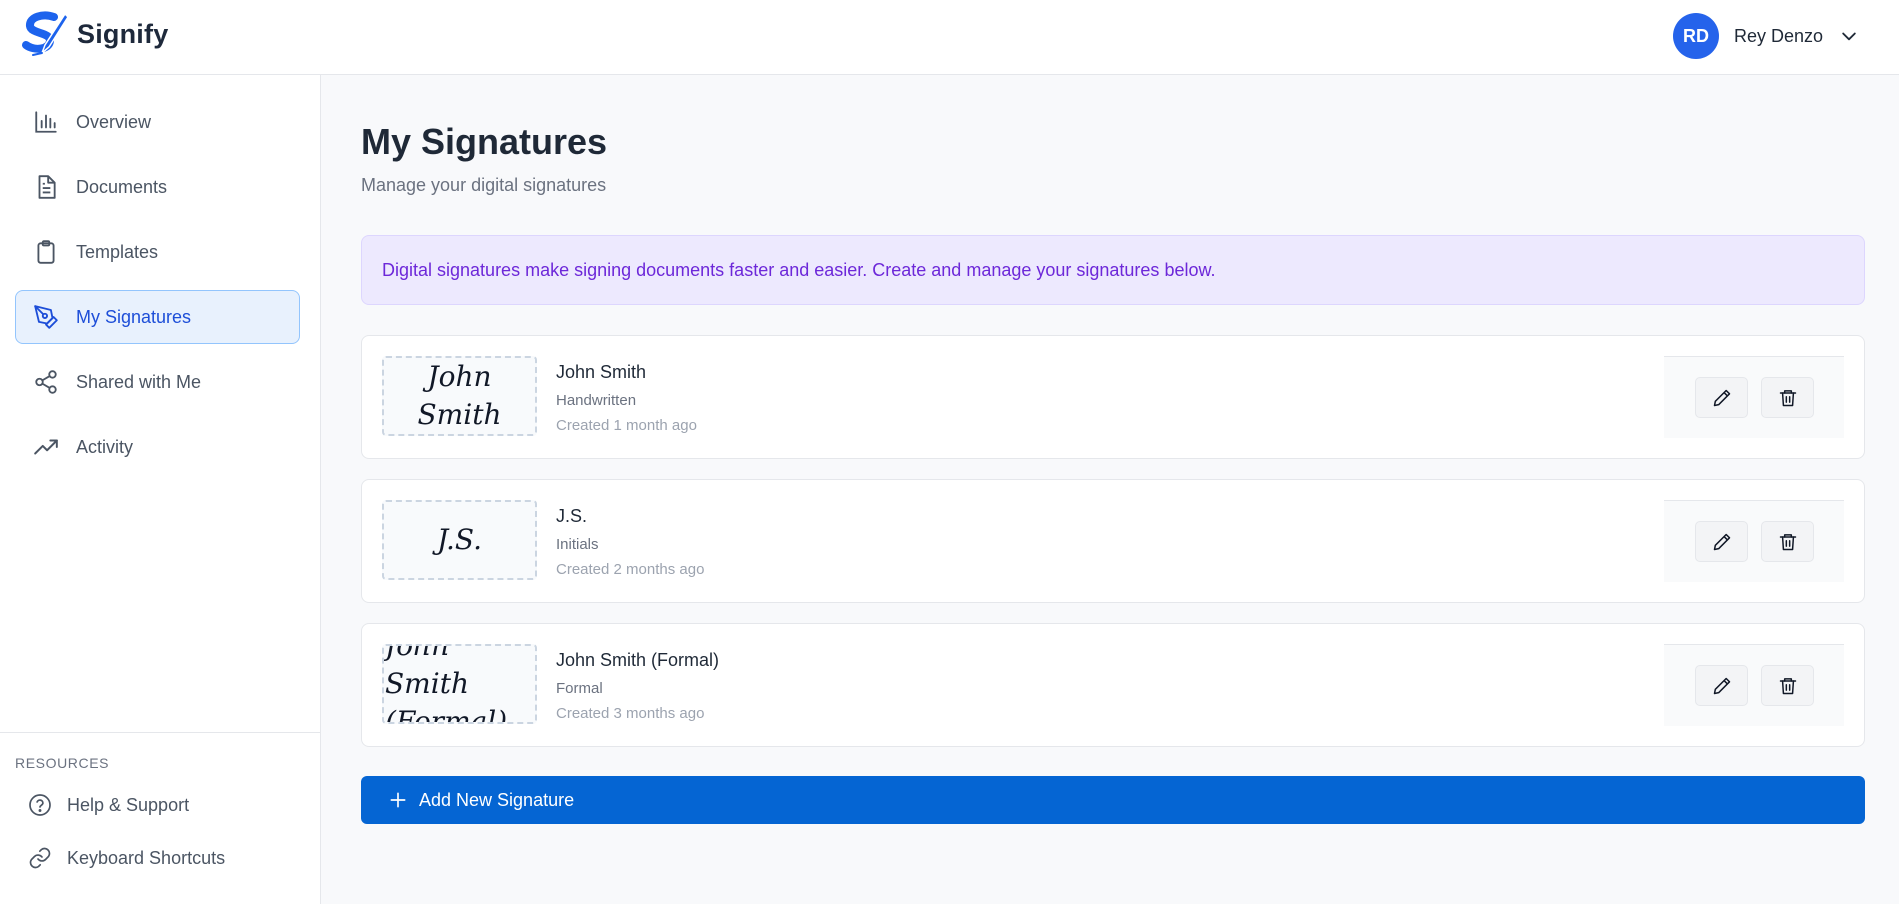 The height and width of the screenshot is (904, 1899). Describe the element at coordinates (46, 252) in the screenshot. I see `clipboard-icon` at that location.